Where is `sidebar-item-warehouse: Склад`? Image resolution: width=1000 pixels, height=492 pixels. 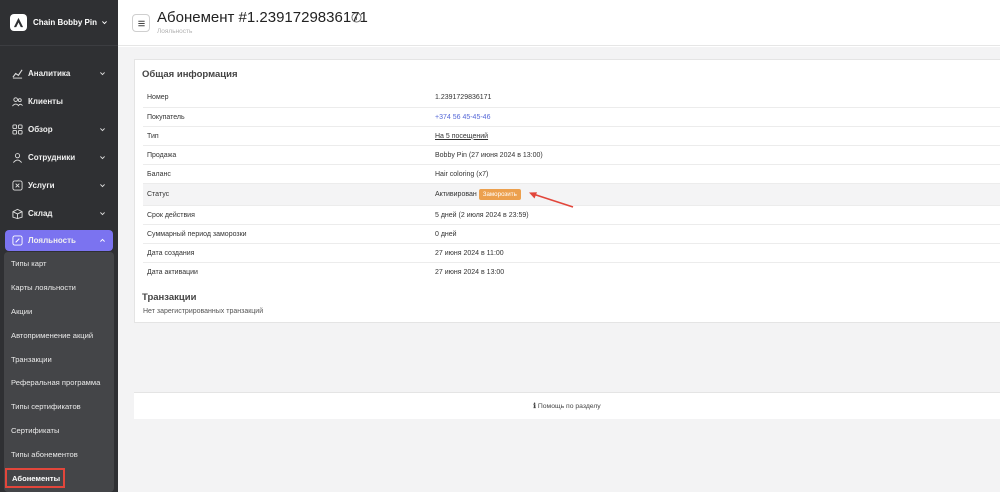 sidebar-item-warehouse: Склад is located at coordinates (59, 213).